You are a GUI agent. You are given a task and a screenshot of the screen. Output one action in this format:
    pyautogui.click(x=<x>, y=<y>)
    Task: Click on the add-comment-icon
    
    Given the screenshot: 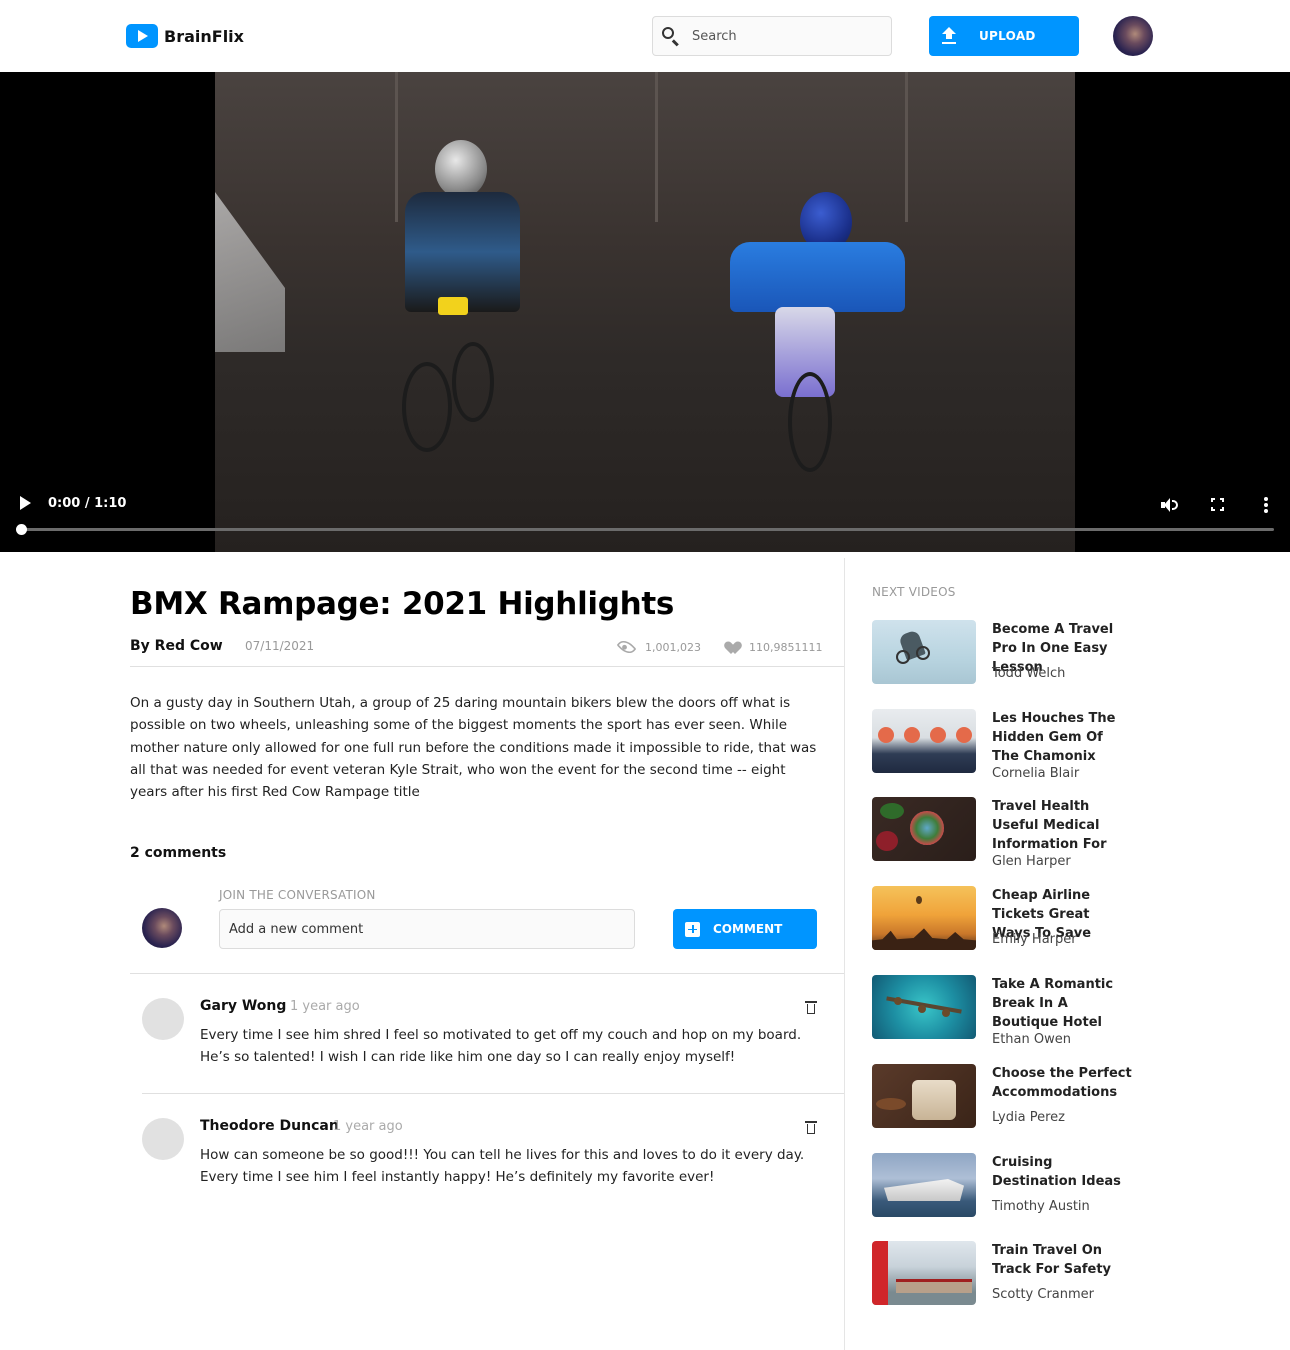 What is the action you would take?
    pyautogui.click(x=692, y=929)
    